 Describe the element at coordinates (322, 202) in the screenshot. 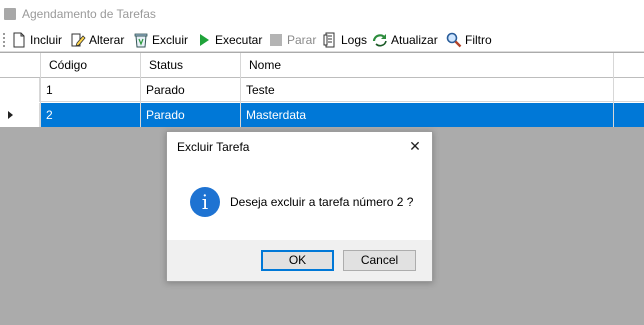

I see `dialog-message: Deseja excluir a tarefa número 2 ?` at that location.